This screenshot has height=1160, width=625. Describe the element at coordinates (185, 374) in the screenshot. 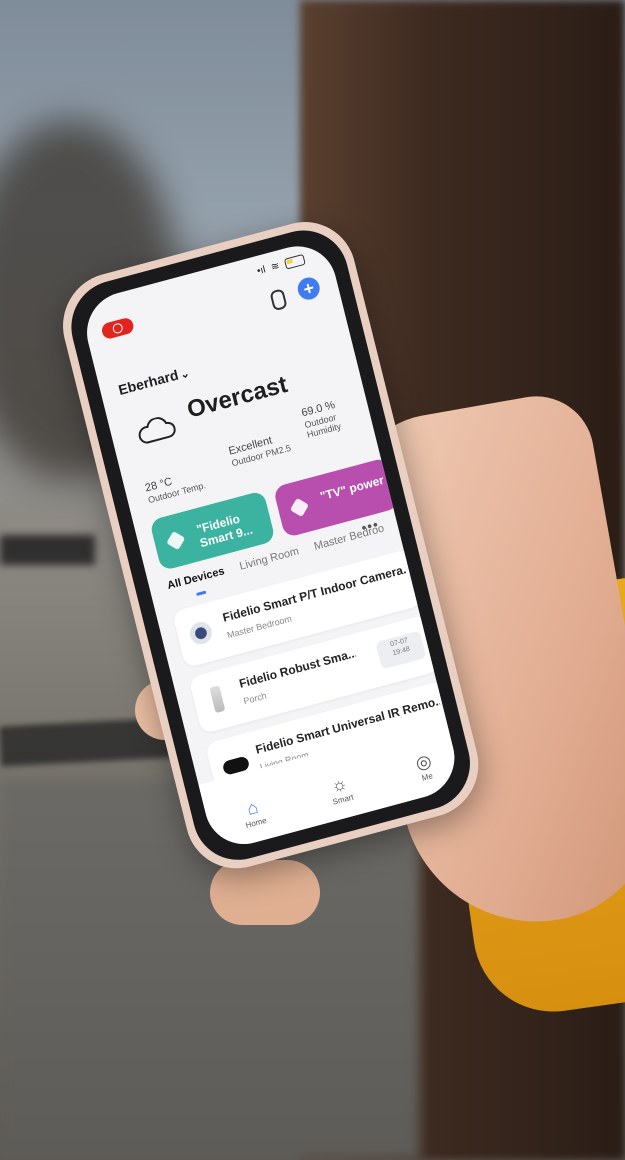

I see `chevron-down-icon: ⌄` at that location.